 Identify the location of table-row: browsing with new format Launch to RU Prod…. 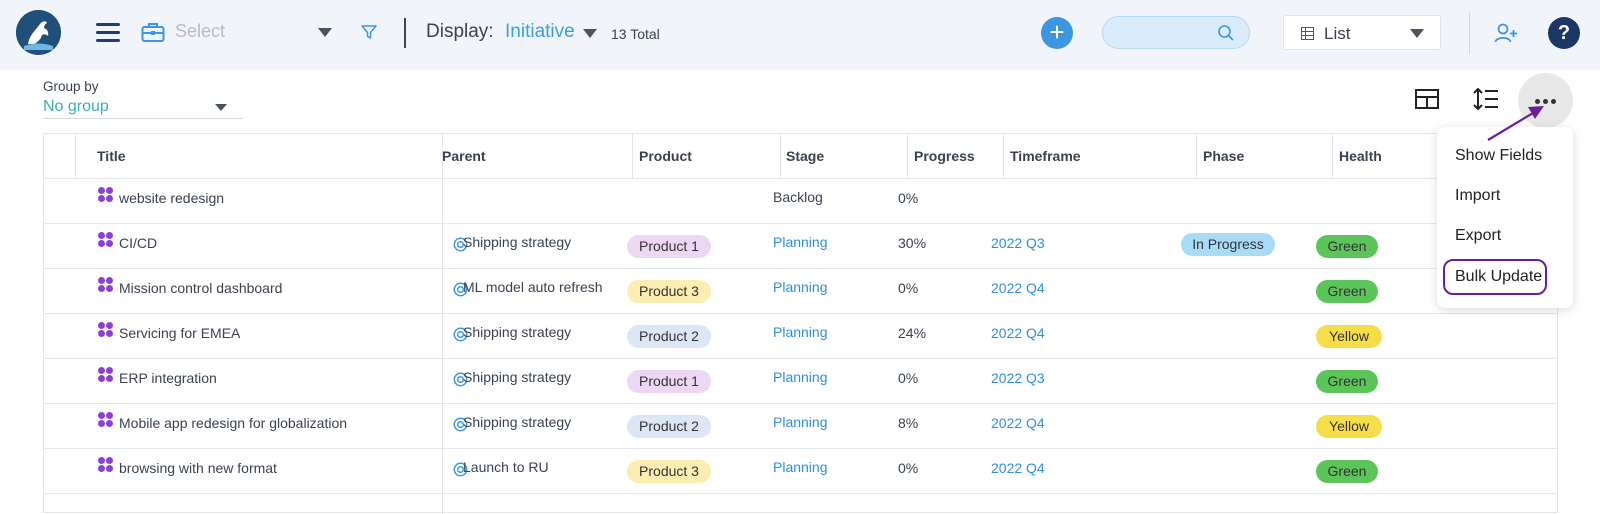
(800, 471).